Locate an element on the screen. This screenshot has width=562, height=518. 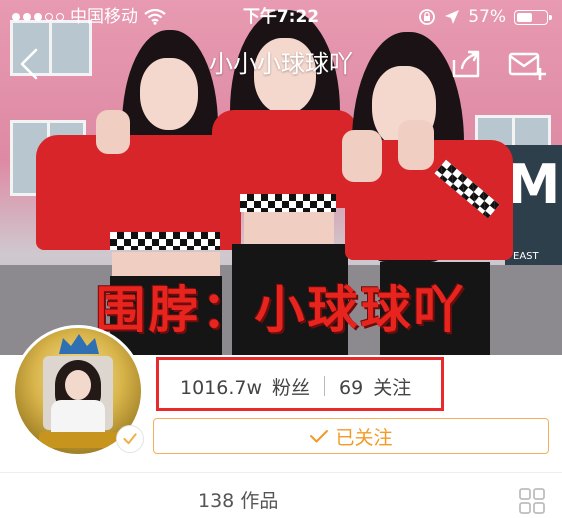
profile-stats: 1016.7w 粉丝 69 关注 is located at coordinates (295, 386).